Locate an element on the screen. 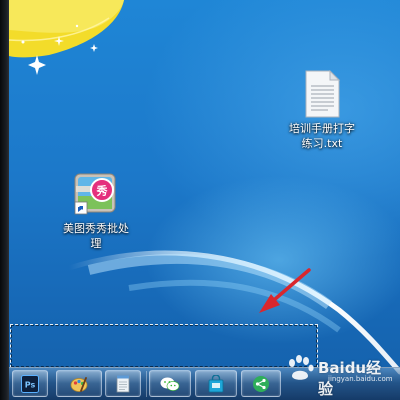 The height and width of the screenshot is (400, 400). desktop-icon-label-line2: 练习.txt is located at coordinates (322, 143).